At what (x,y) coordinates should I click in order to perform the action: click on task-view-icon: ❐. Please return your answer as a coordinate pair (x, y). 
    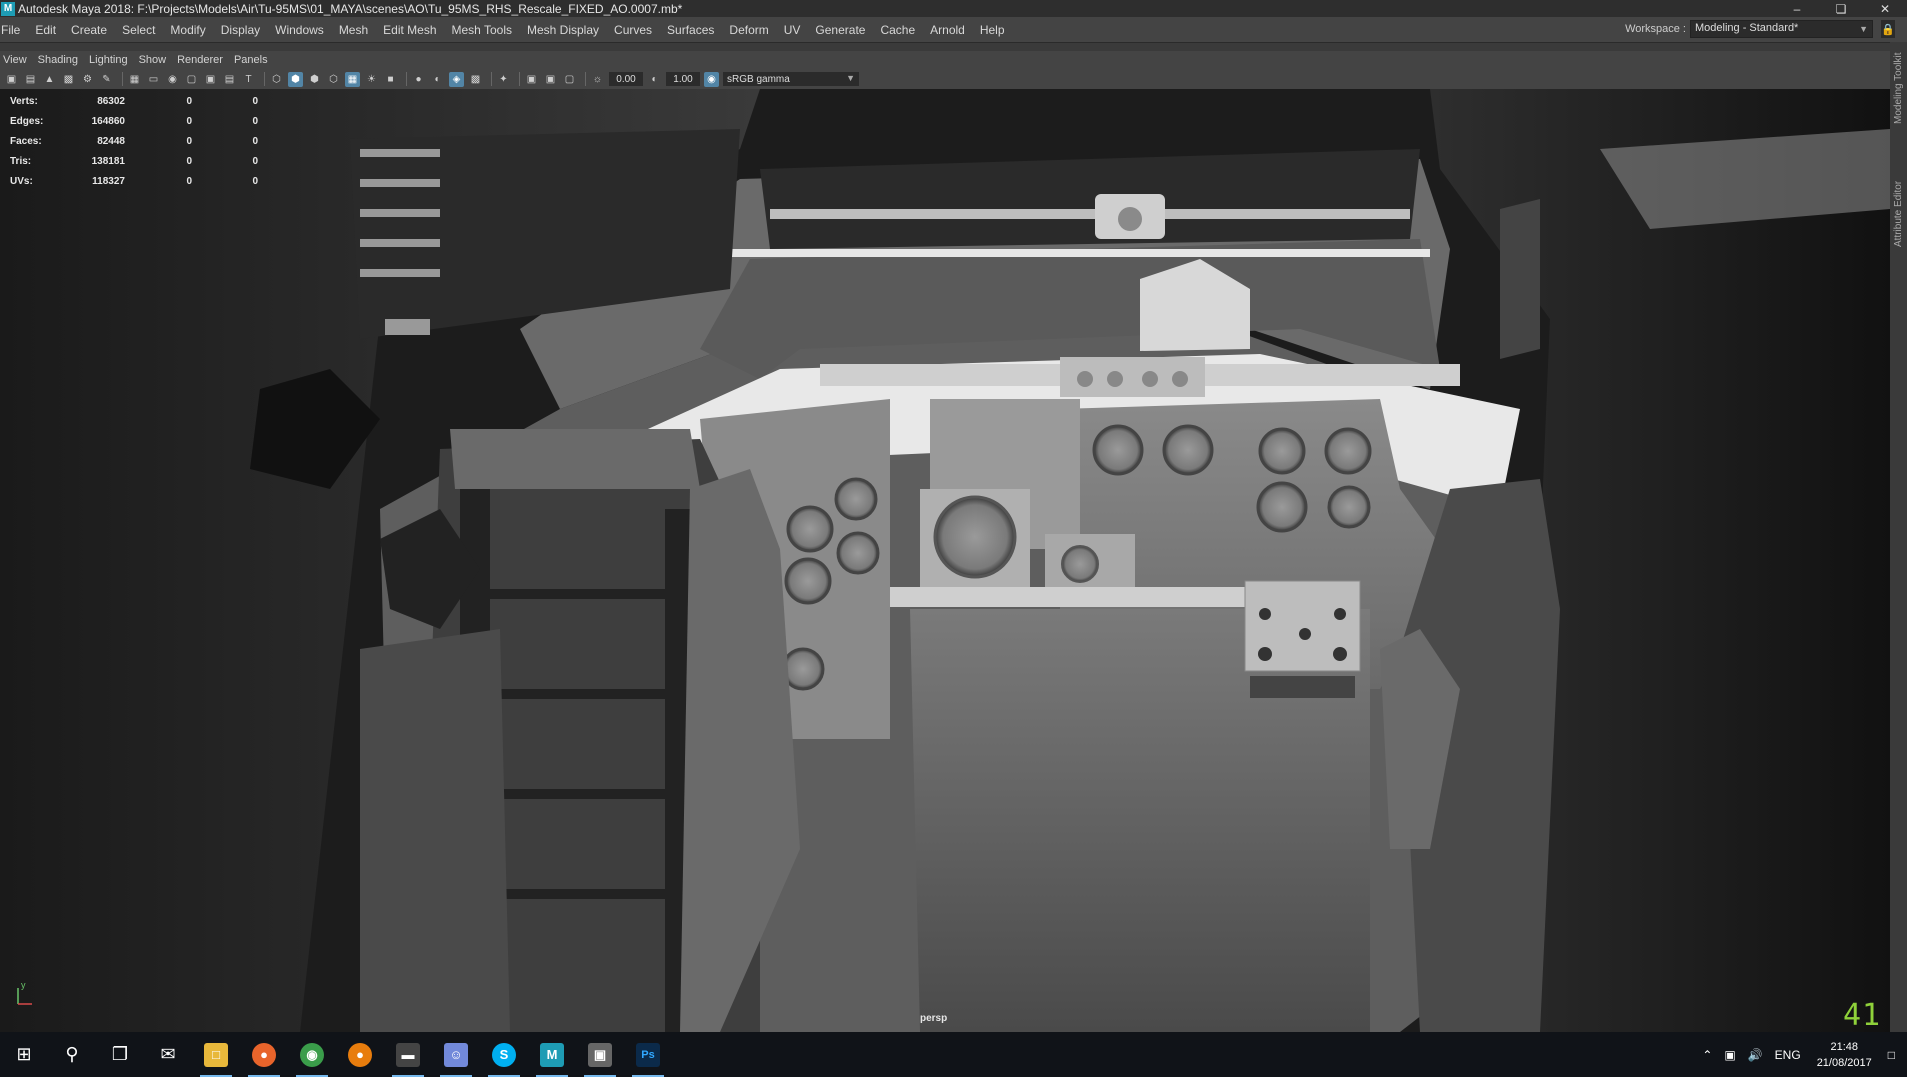
    Looking at the image, I should click on (120, 1054).